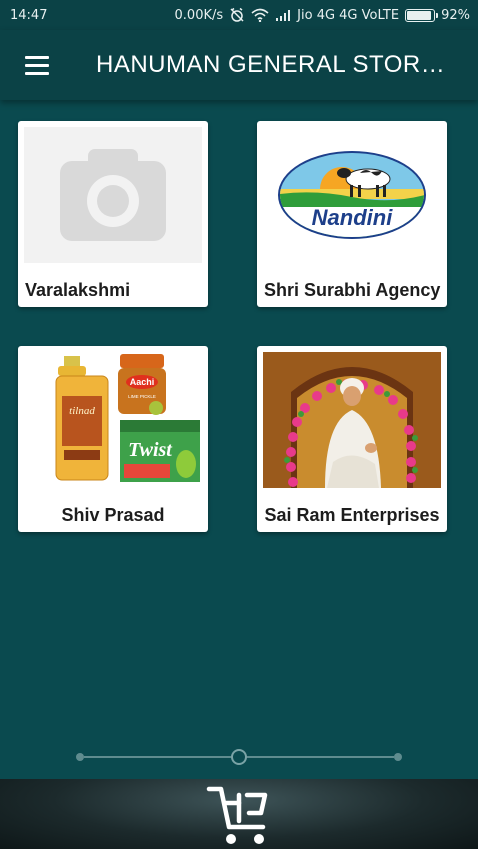  Describe the element at coordinates (419, 15) in the screenshot. I see `battery-level` at that location.